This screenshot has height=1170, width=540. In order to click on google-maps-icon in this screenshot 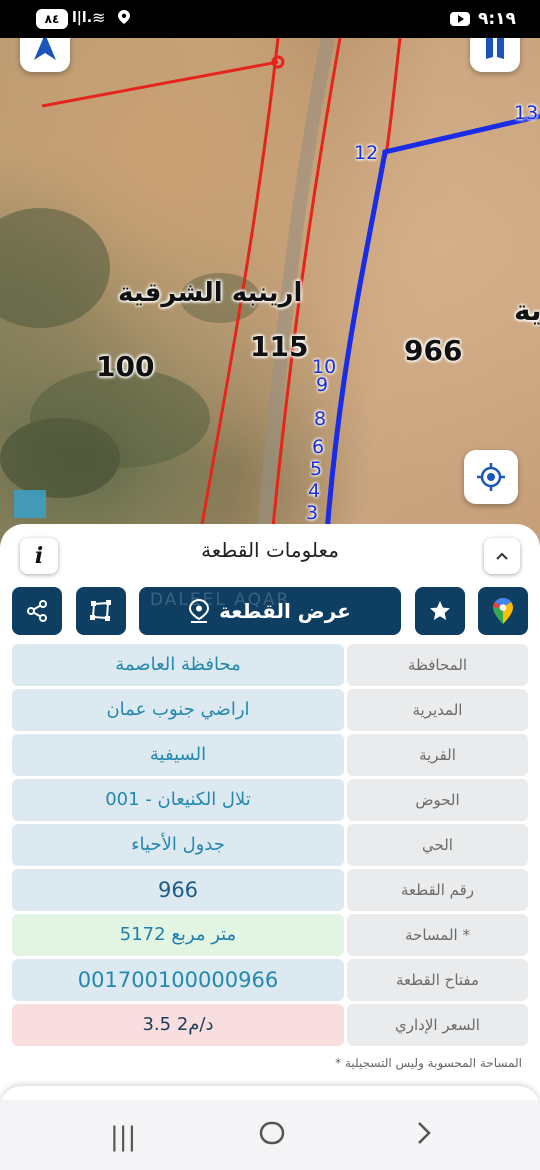, I will do `click(503, 611)`.